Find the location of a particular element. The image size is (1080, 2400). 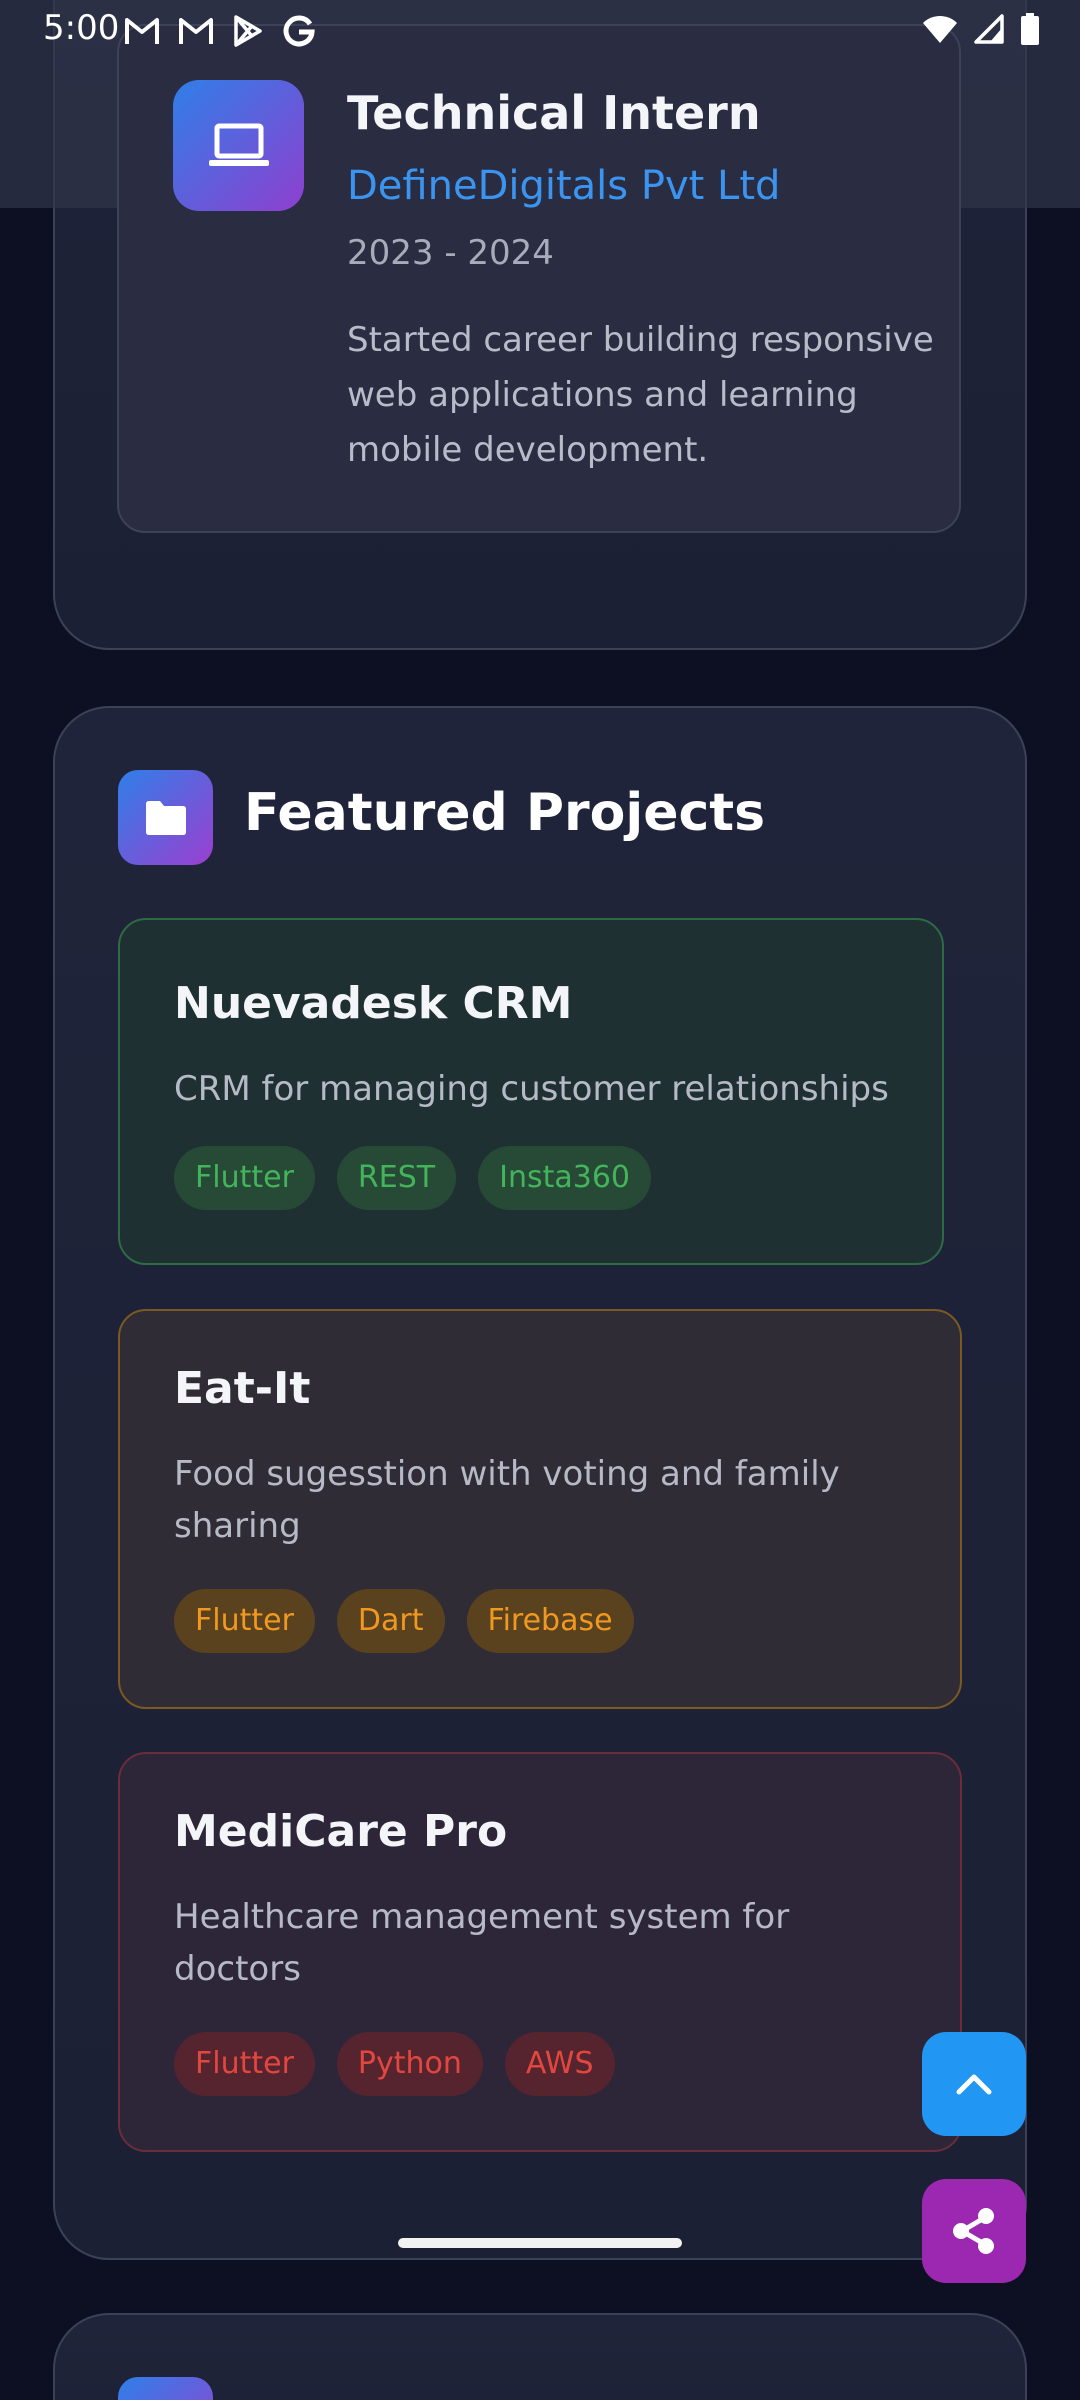

signal-icon is located at coordinates (989, 29).